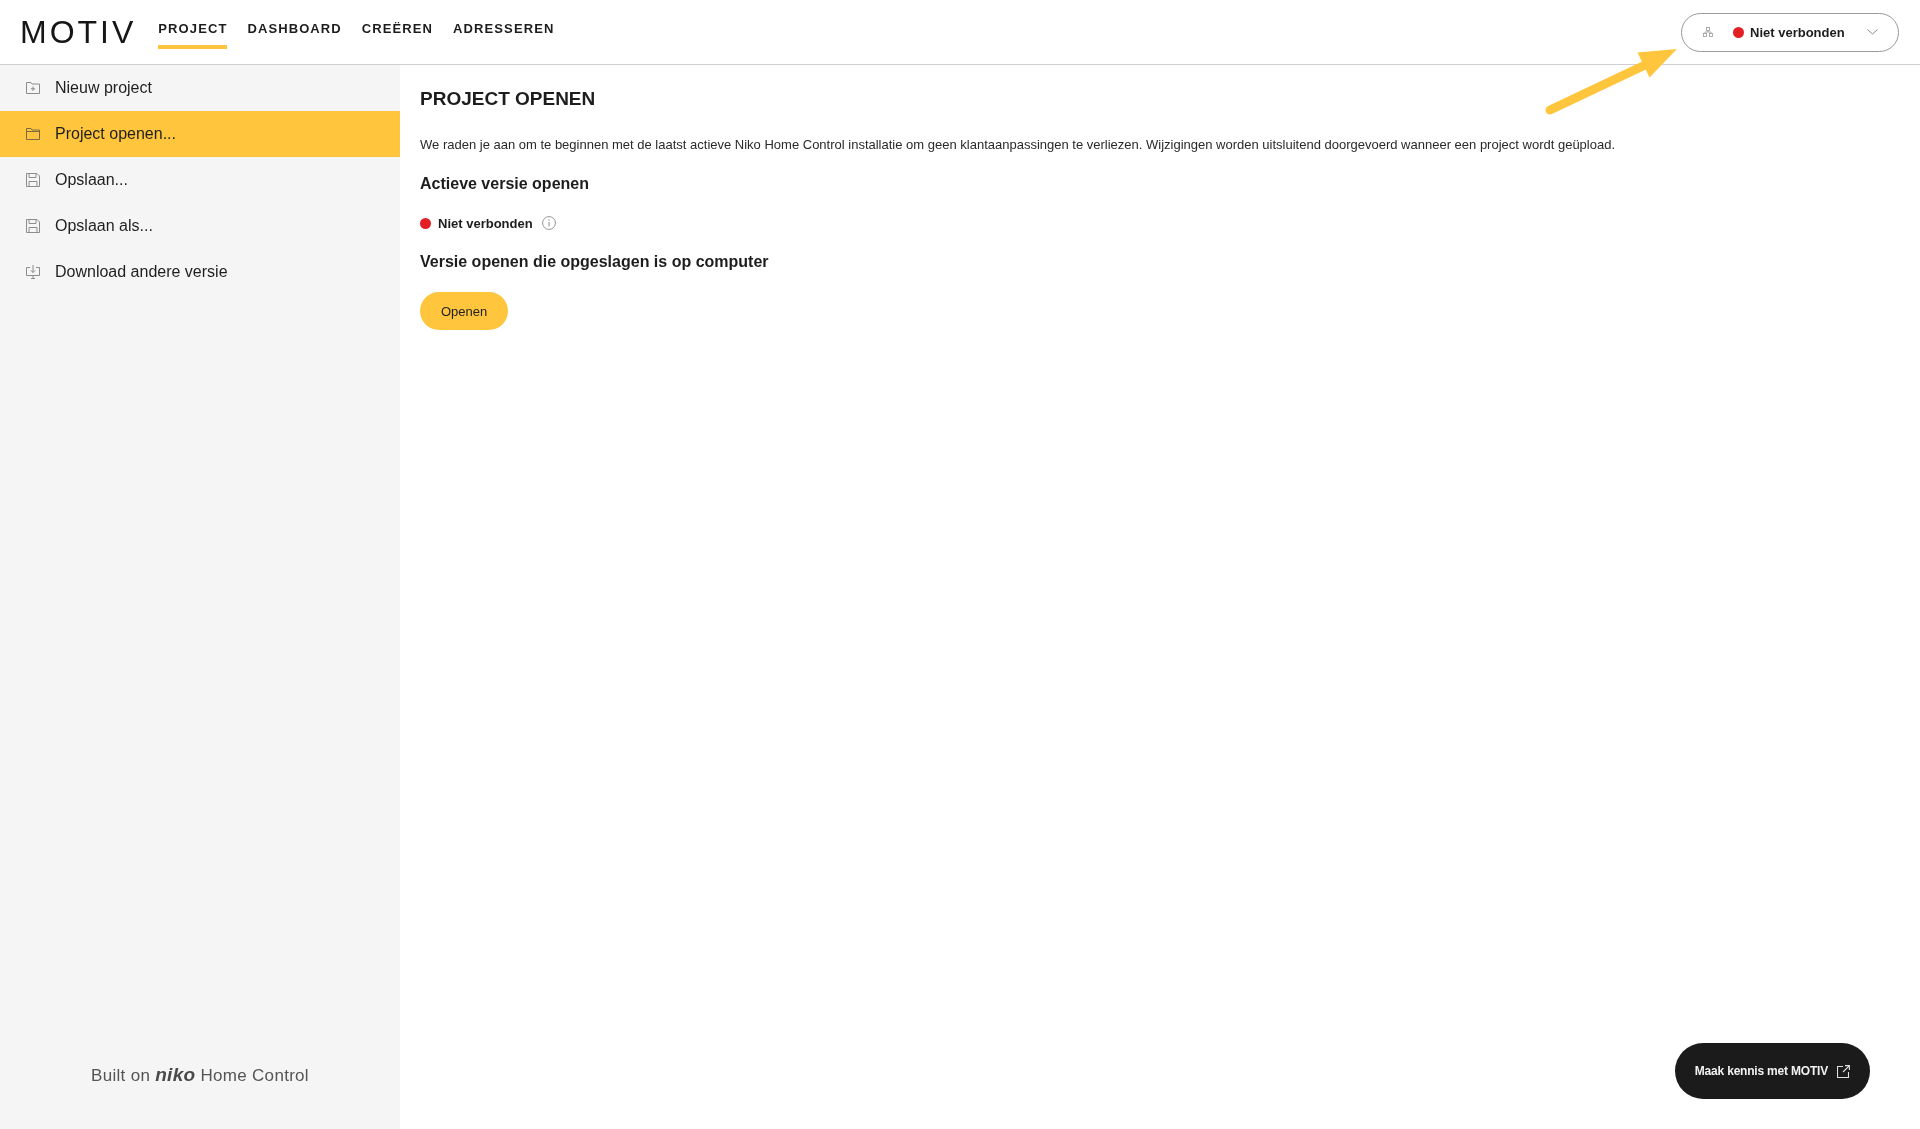 The width and height of the screenshot is (1920, 1129). Describe the element at coordinates (33, 88) in the screenshot. I see `folder-plus-icon` at that location.